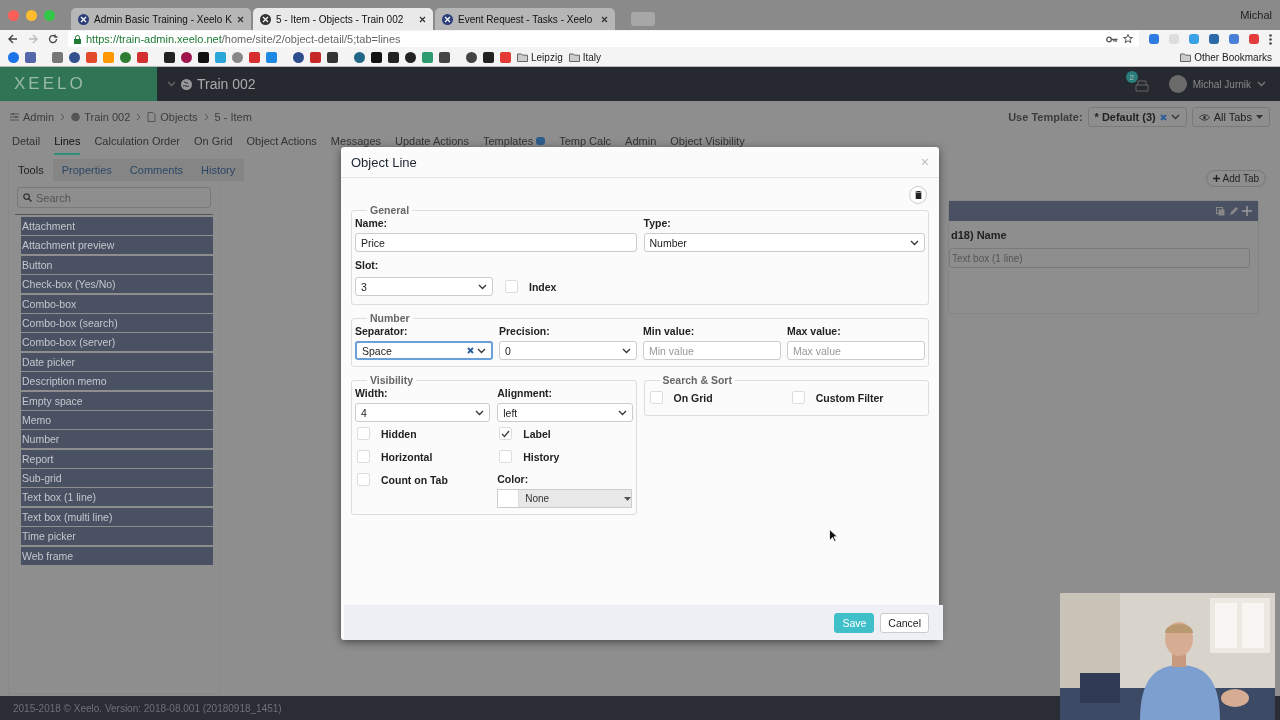 The height and width of the screenshot is (720, 1280). I want to click on section-legend: Number, so click(390, 318).